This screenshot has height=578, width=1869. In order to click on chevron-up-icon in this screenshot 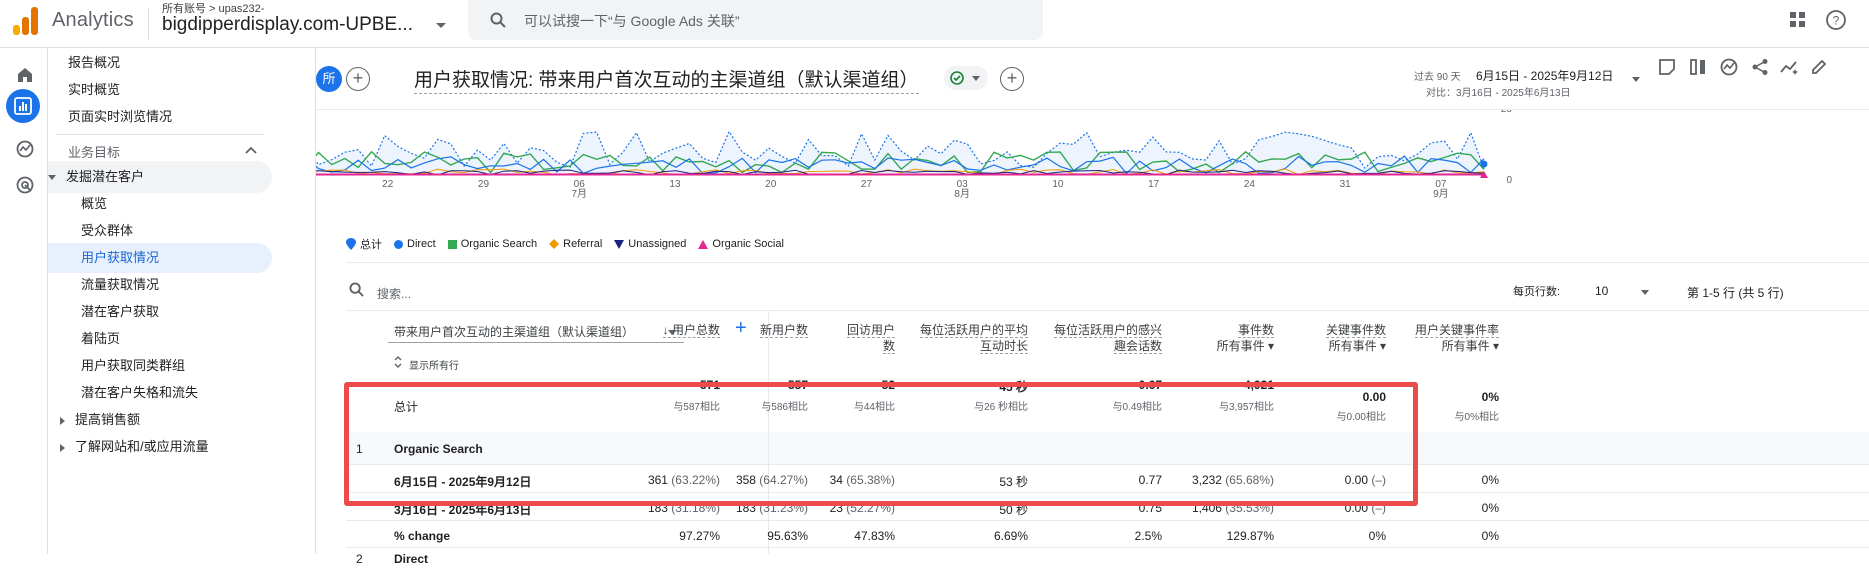, I will do `click(251, 150)`.